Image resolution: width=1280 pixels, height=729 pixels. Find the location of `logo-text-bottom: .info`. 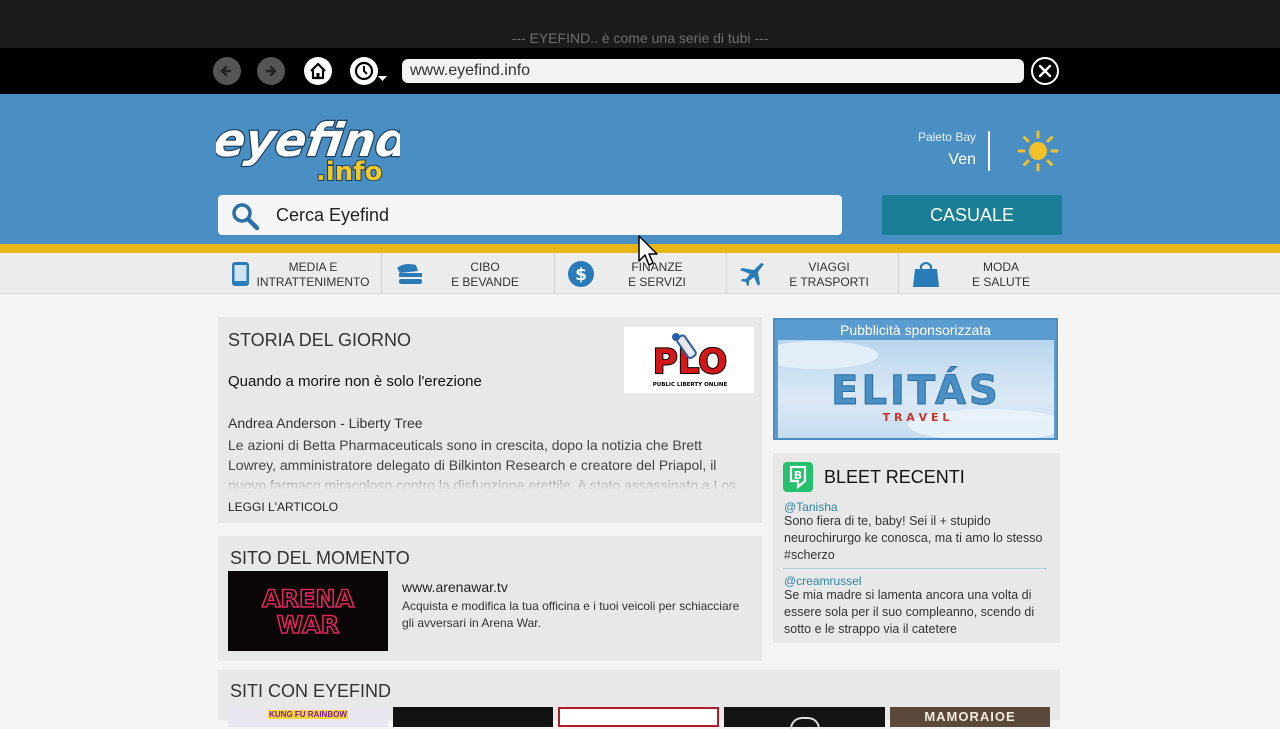

logo-text-bottom: .info is located at coordinates (349, 172).